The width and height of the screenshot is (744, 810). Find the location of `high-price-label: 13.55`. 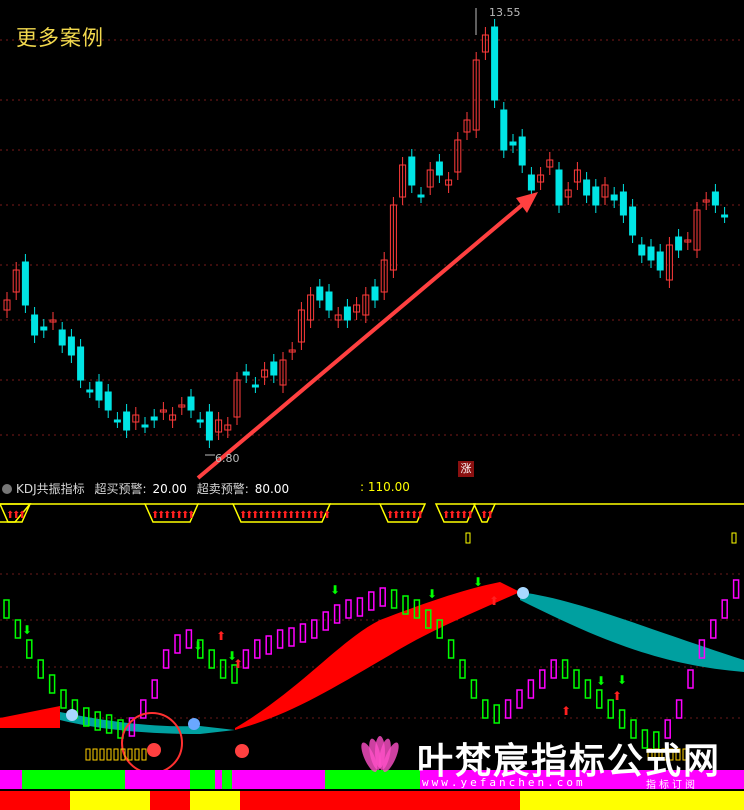

high-price-label: 13.55 is located at coordinates (505, 12).